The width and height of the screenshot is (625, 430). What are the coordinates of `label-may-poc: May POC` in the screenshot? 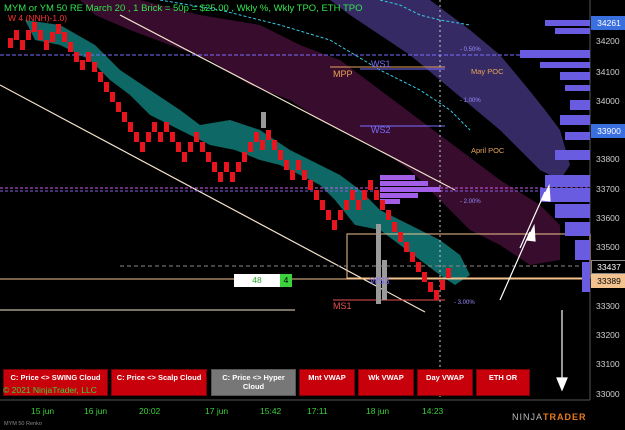 It's located at (487, 71).